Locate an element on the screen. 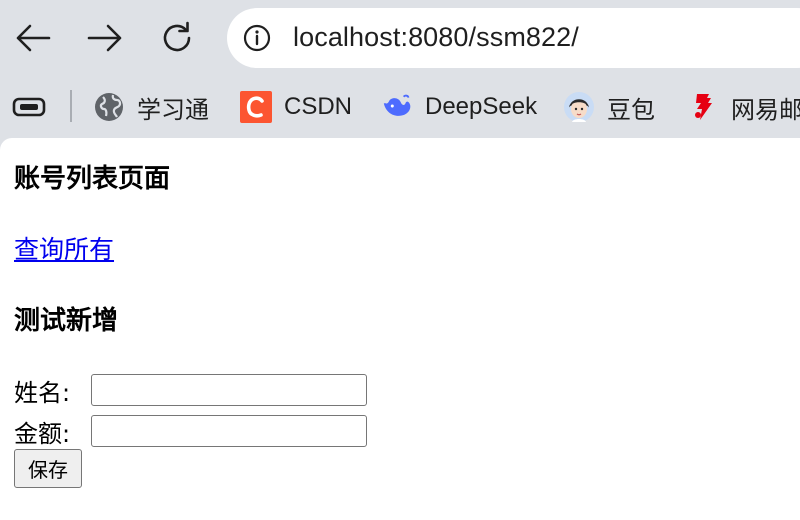 This screenshot has width=800, height=520. reload-icon is located at coordinates (177, 36).